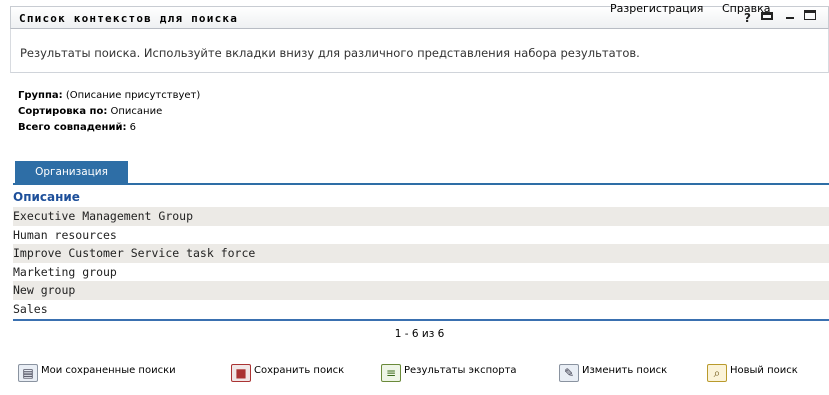 This screenshot has height=395, width=829. I want to click on saved-searches-icon: ▤, so click(28, 373).